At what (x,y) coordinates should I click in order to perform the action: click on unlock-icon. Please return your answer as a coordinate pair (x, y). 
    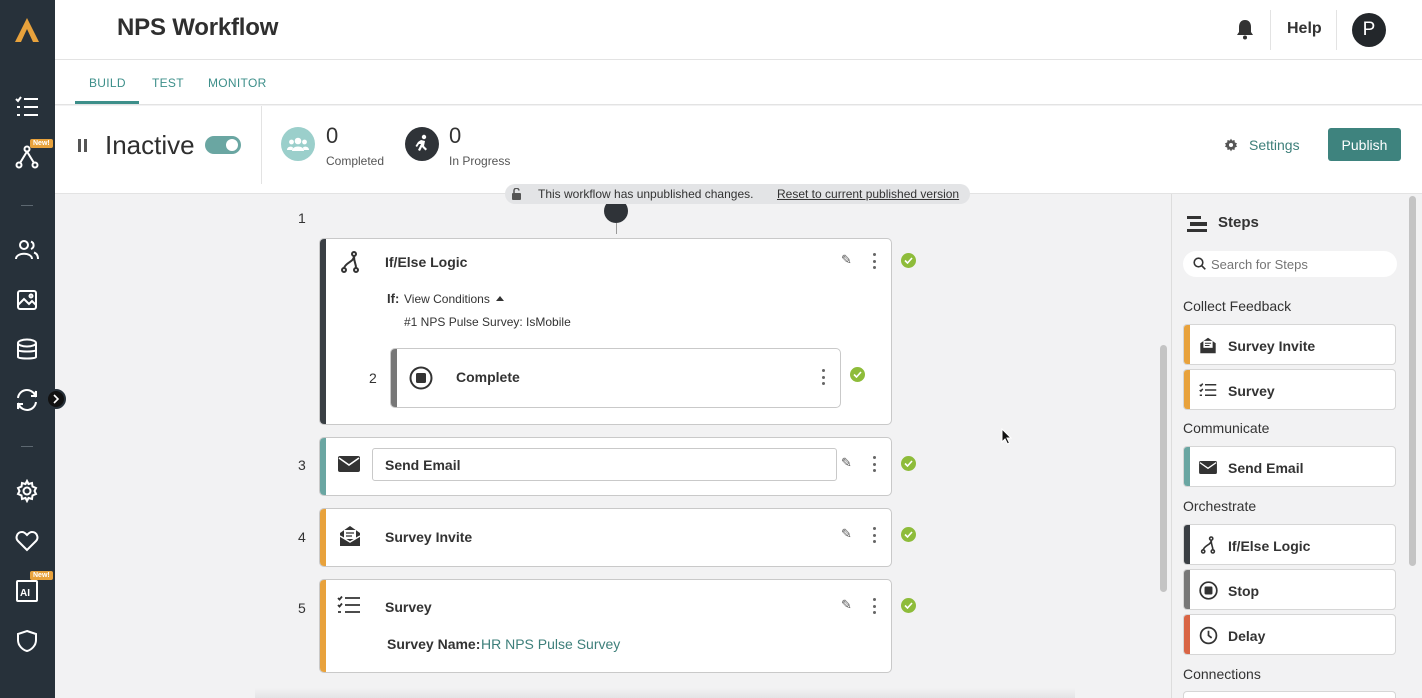
    Looking at the image, I should click on (517, 194).